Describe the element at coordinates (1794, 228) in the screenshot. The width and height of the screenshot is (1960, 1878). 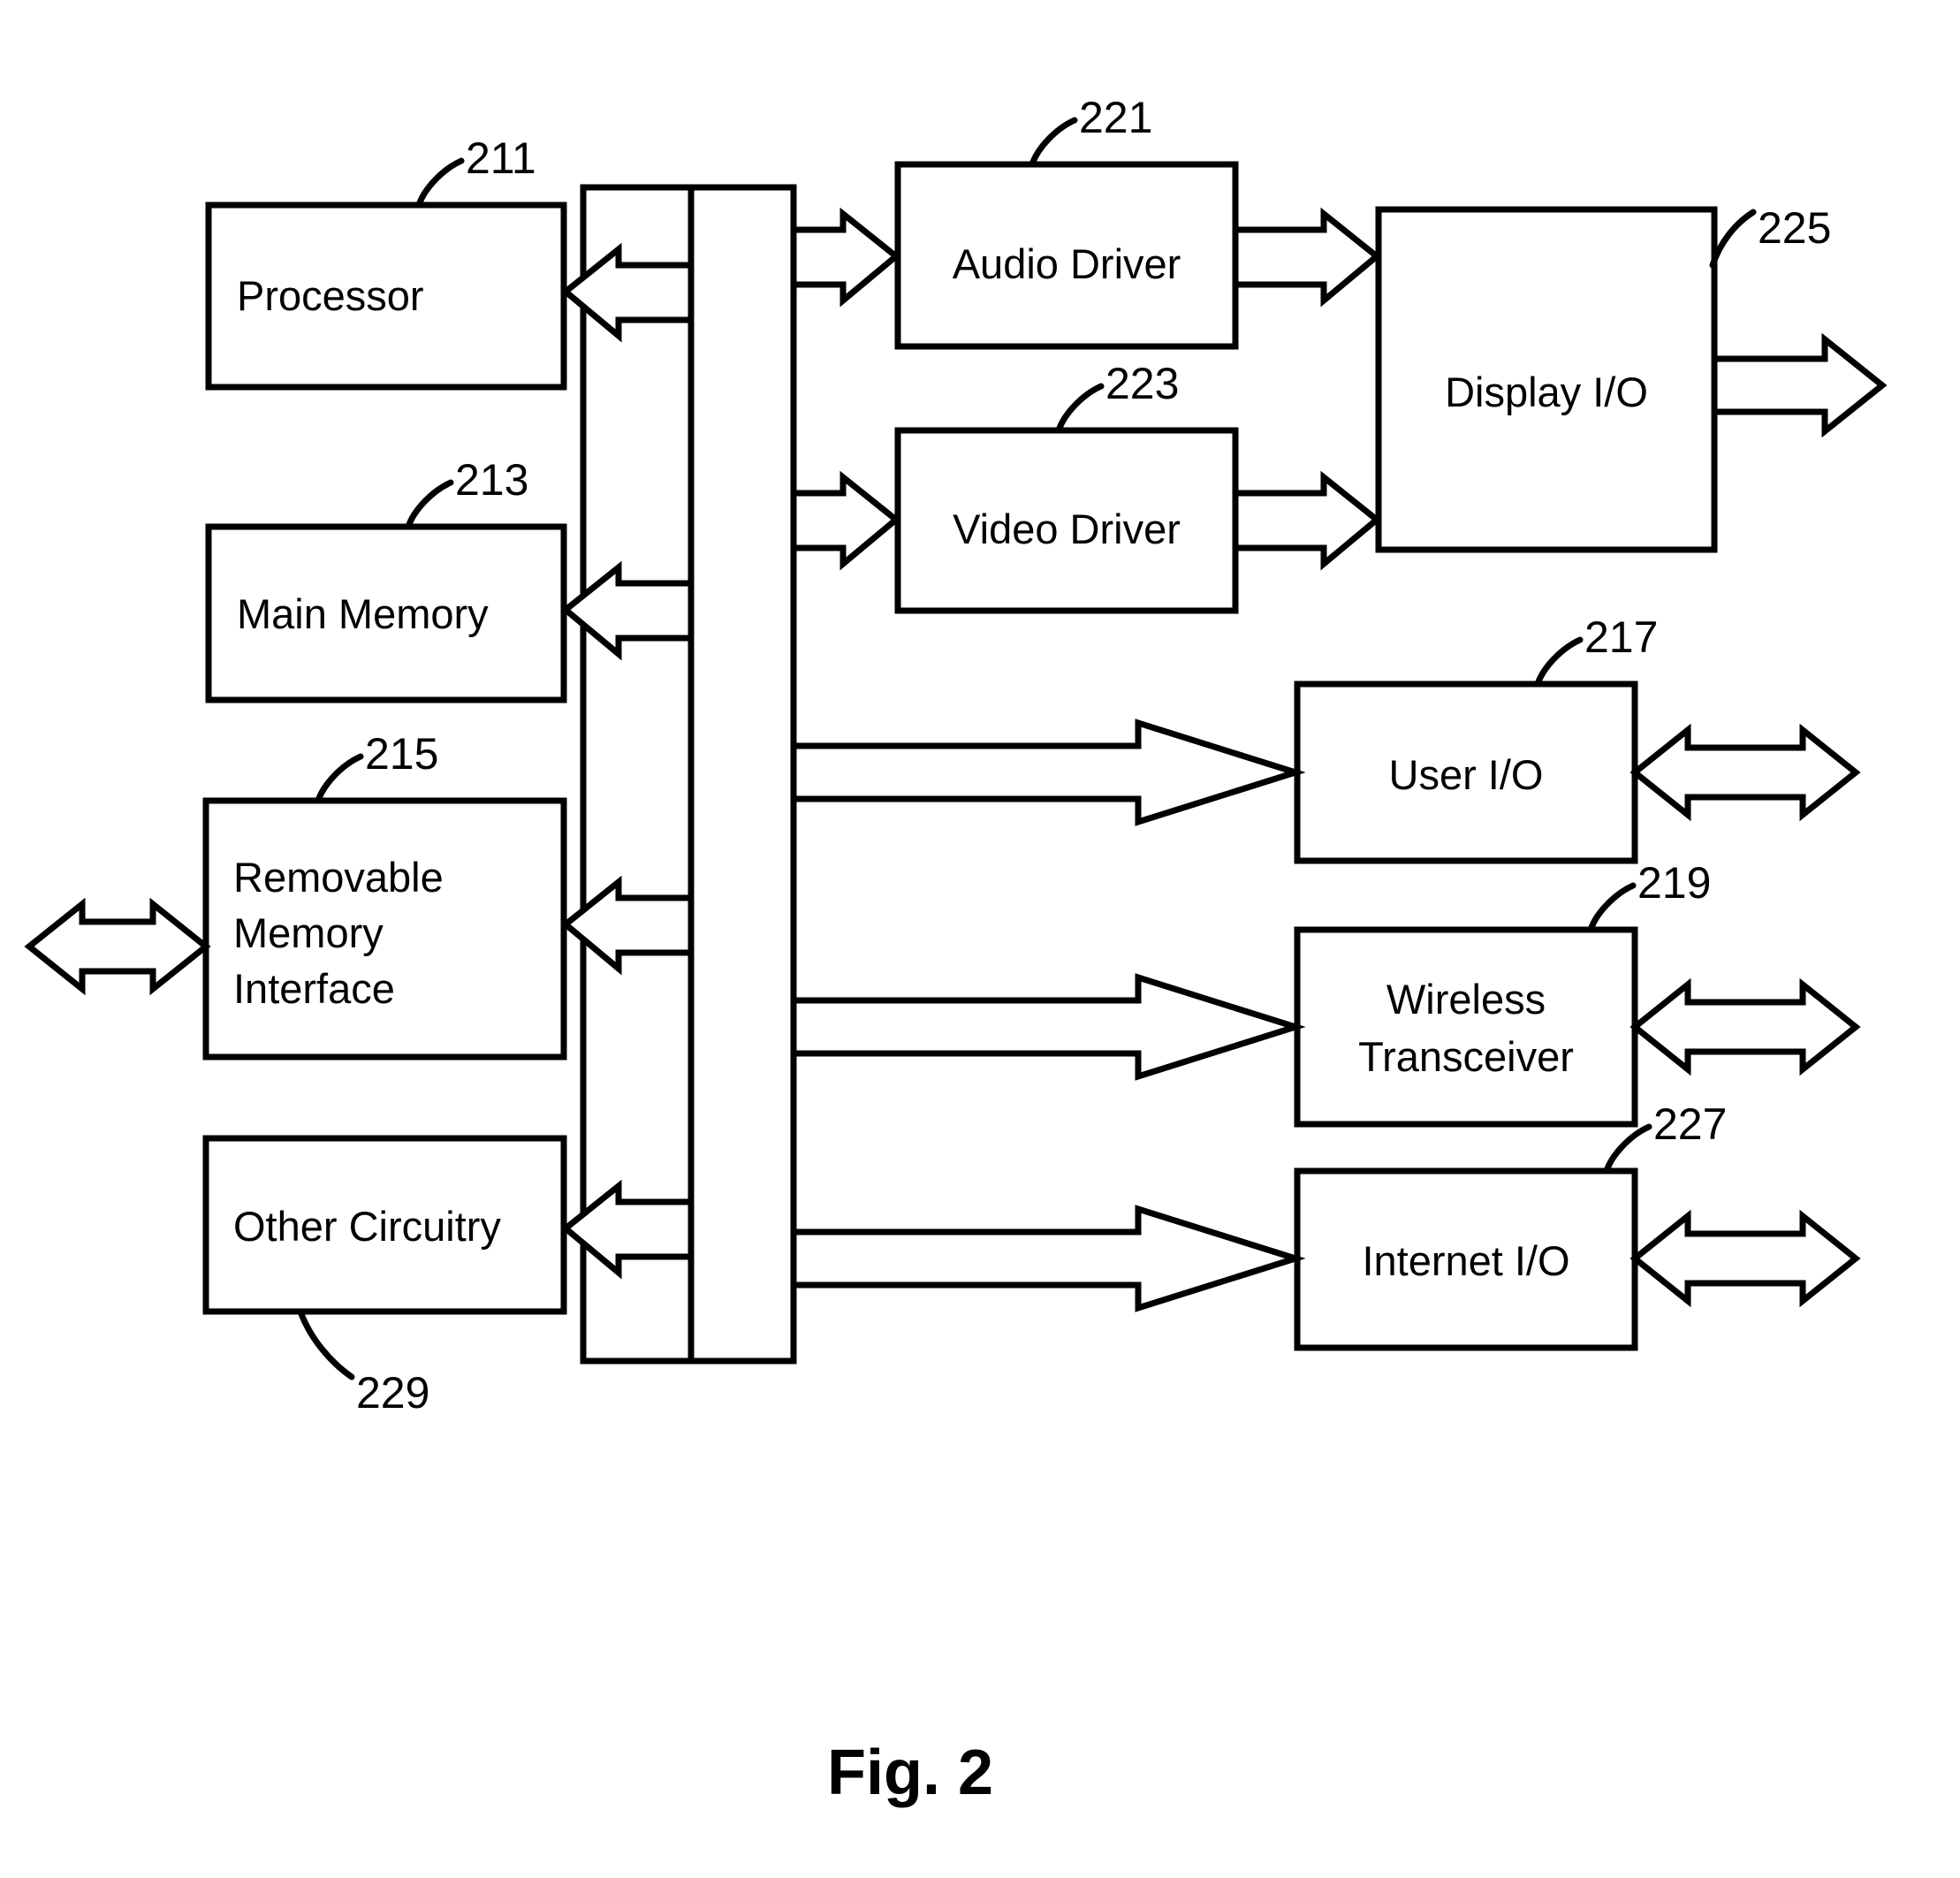
I see `ref-numeral-225: 225` at that location.